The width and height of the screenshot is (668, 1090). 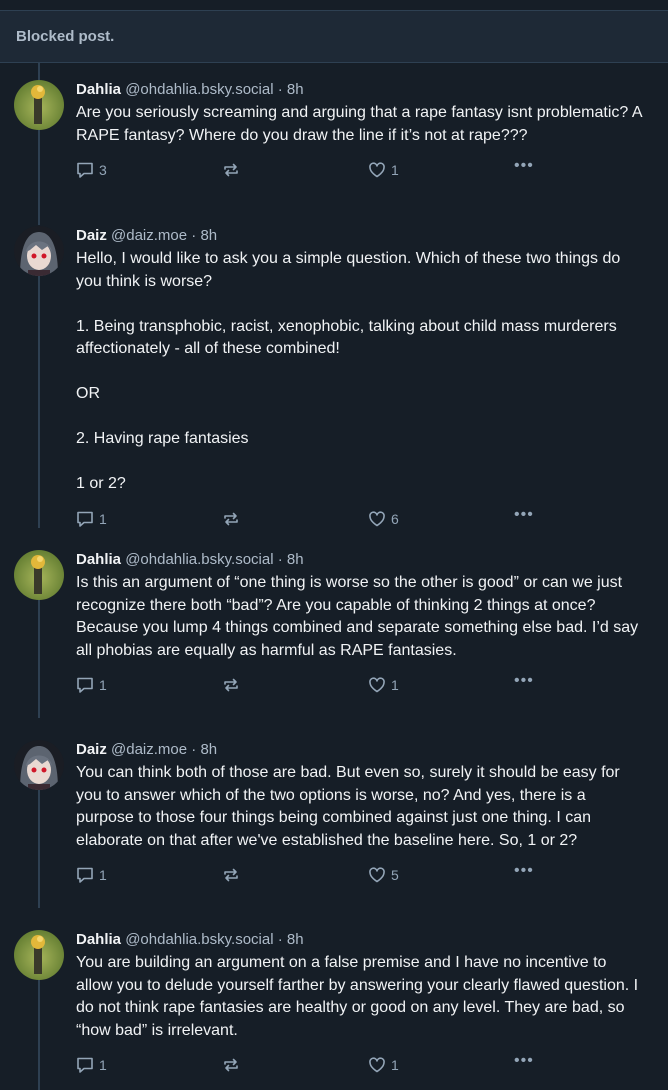 I want to click on post-actions: 3 1 •••, so click(x=360, y=168).